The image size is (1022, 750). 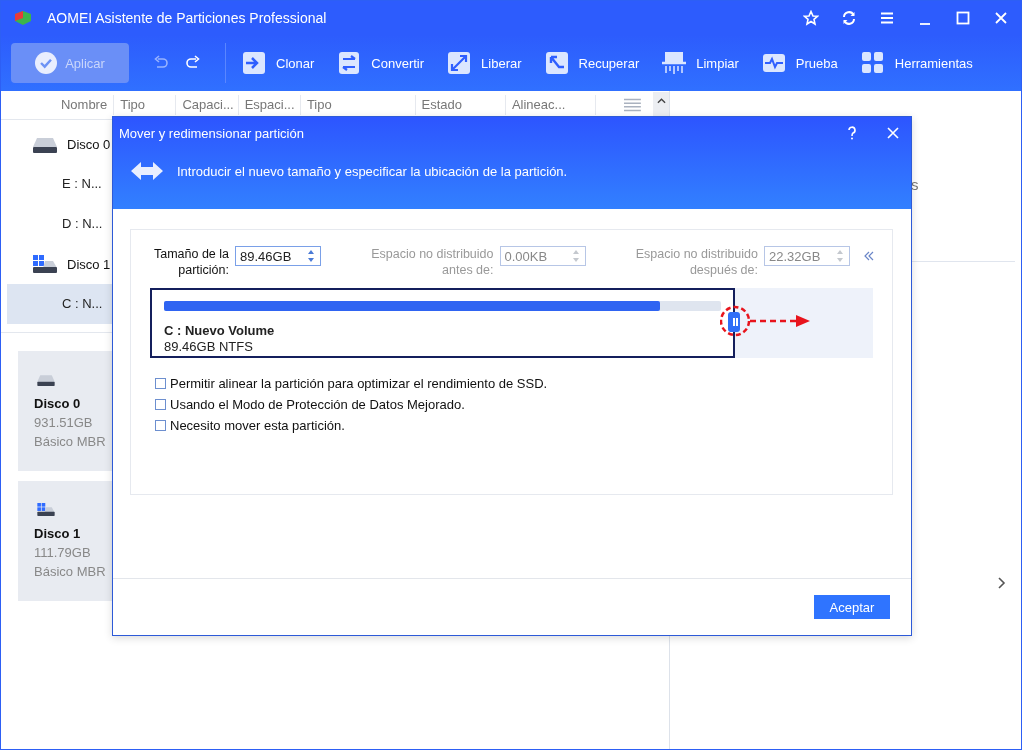 I want to click on partition-info: 89.46GB NTFS, so click(x=209, y=347).